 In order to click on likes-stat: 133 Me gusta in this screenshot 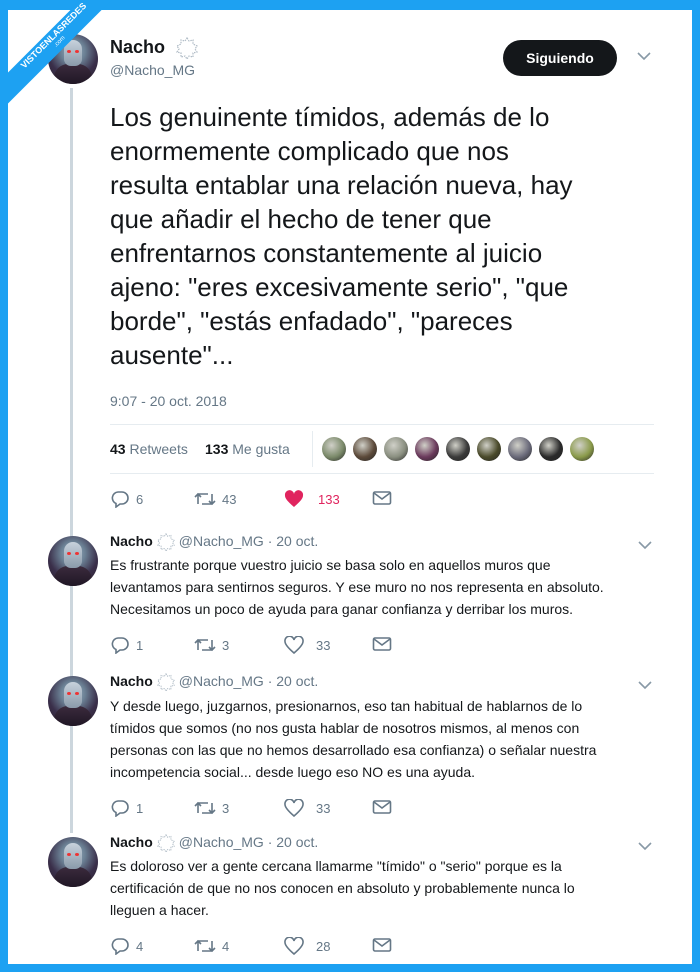, I will do `click(247, 449)`.